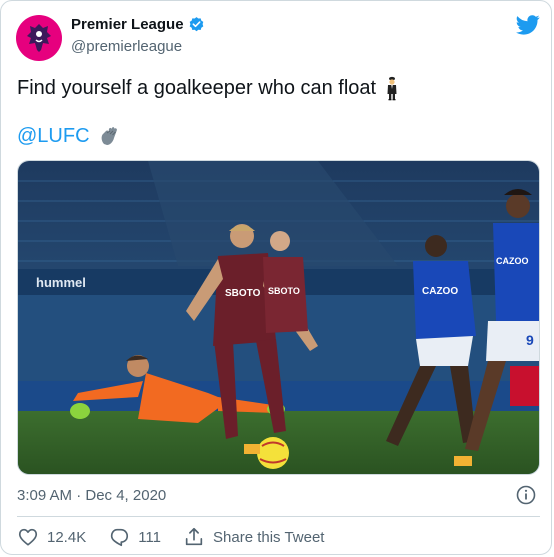 The image size is (554, 557). I want to click on tweet-text-row: Find yourself a goalkeeper who can float, so click(208, 88).